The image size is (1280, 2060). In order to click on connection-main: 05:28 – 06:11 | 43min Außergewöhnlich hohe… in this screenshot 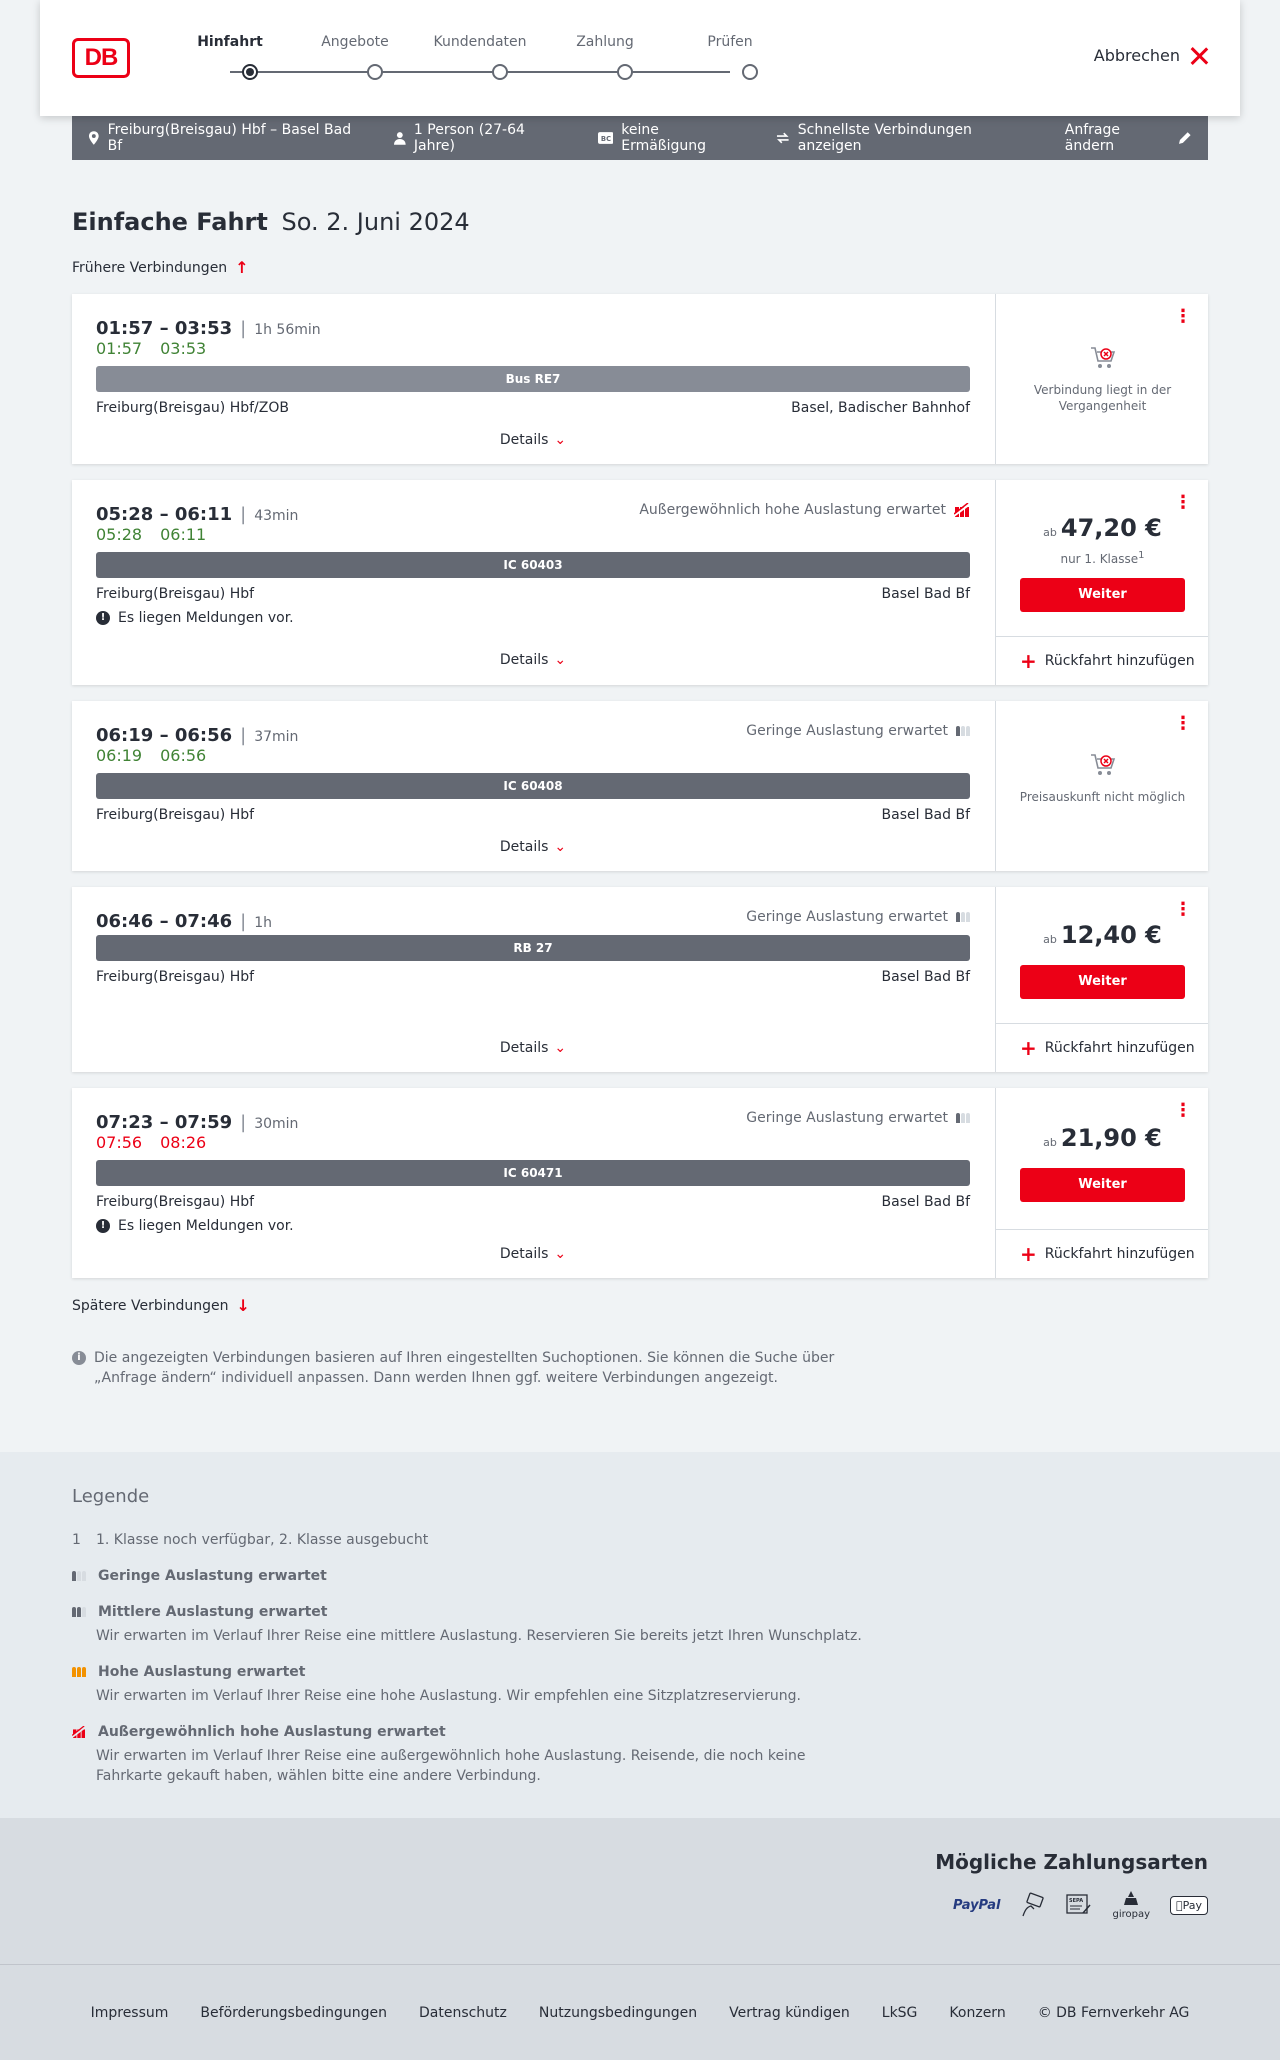, I will do `click(533, 582)`.